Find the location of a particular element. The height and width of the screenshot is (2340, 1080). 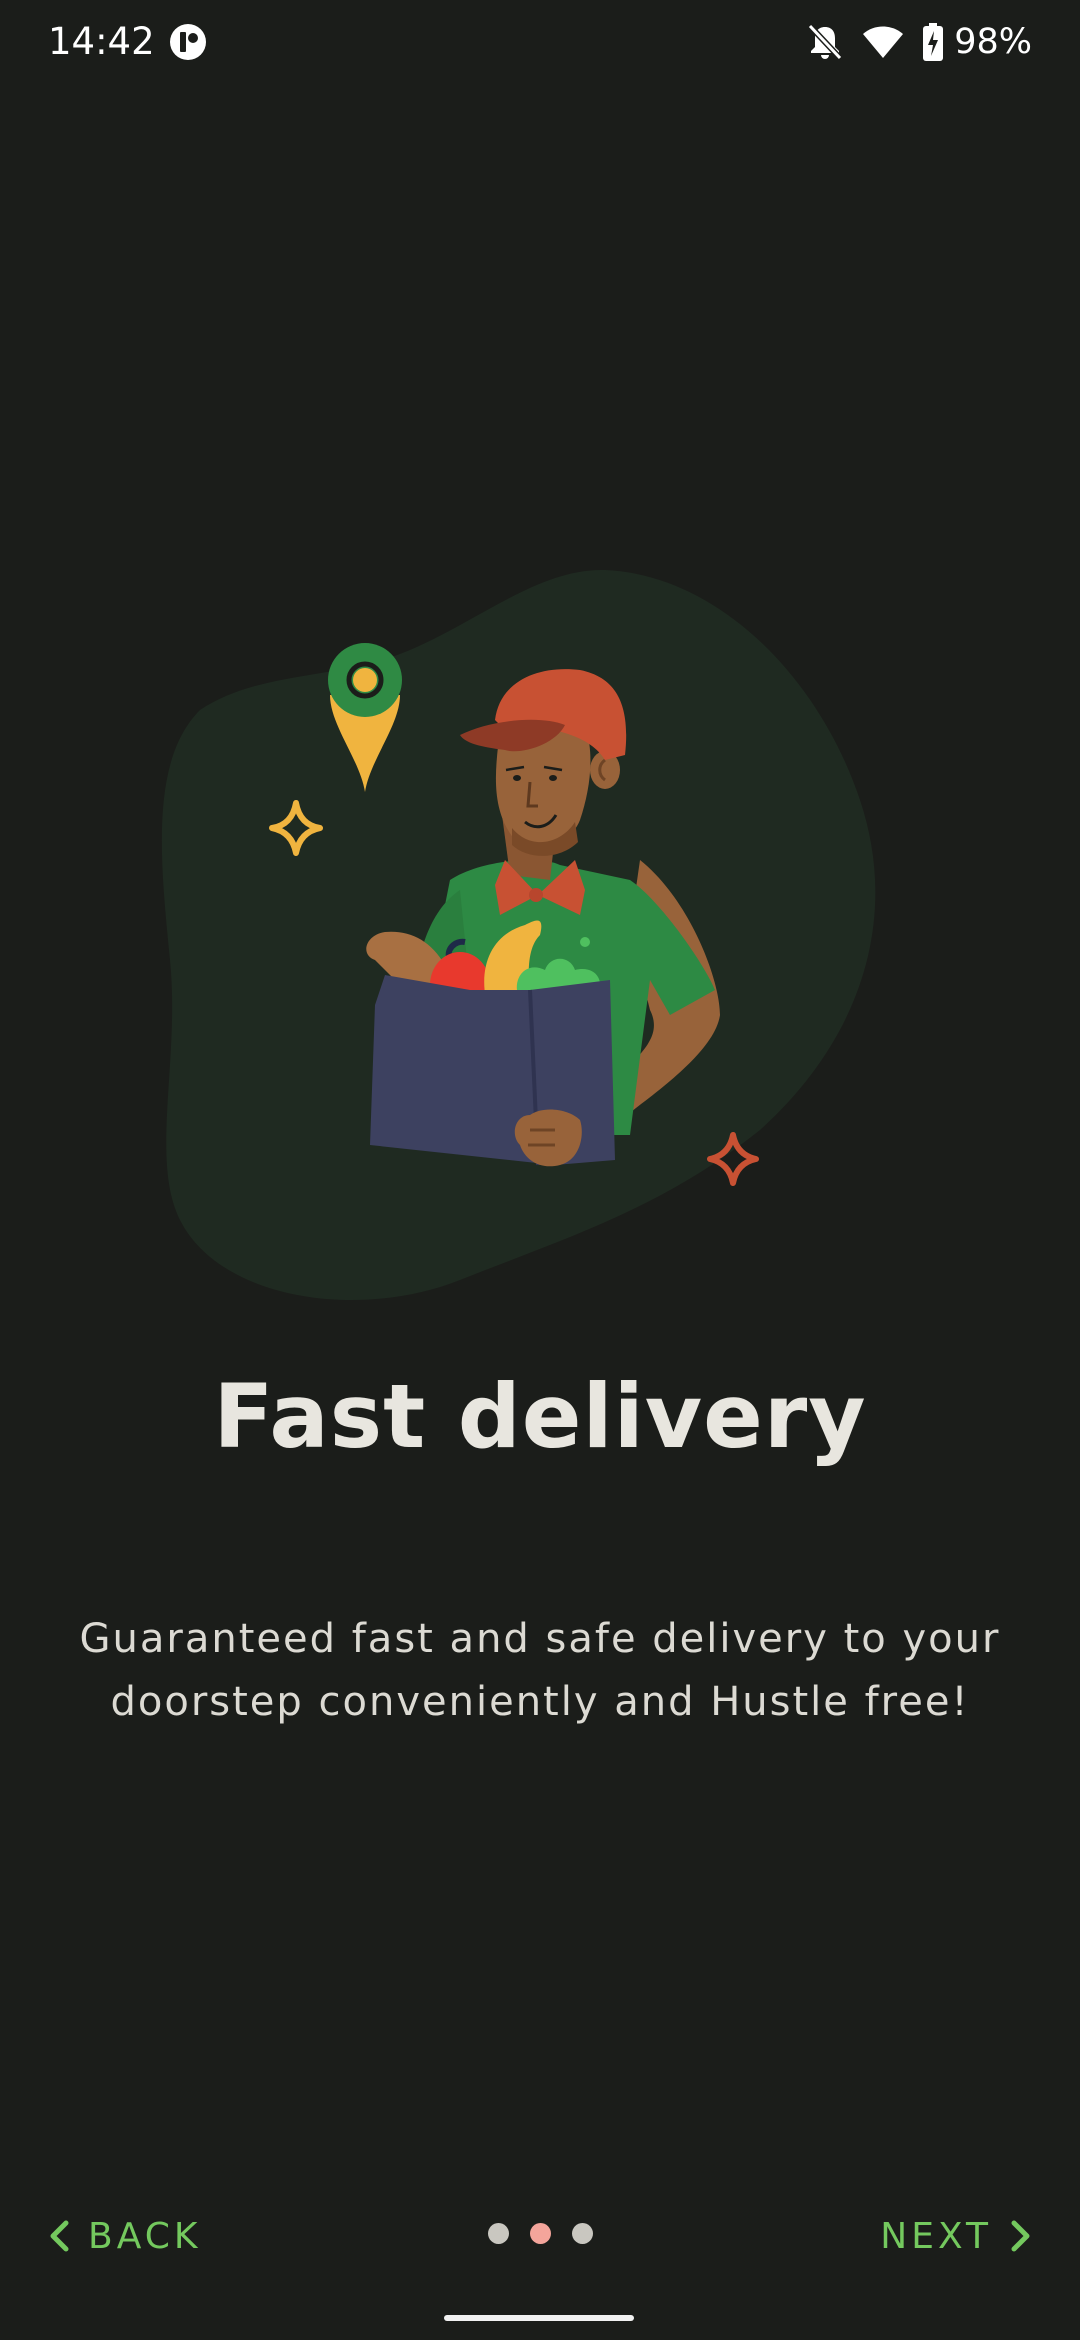

onboarding-title: Fast delivery is located at coordinates (540, 1416).